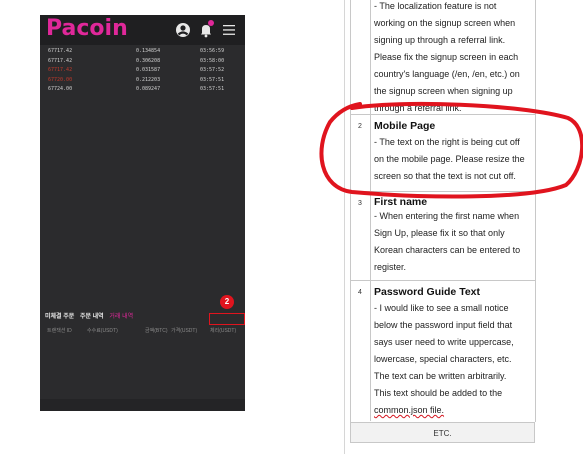  Describe the element at coordinates (360, 236) in the screenshot. I see `row-number-cell: 3` at that location.